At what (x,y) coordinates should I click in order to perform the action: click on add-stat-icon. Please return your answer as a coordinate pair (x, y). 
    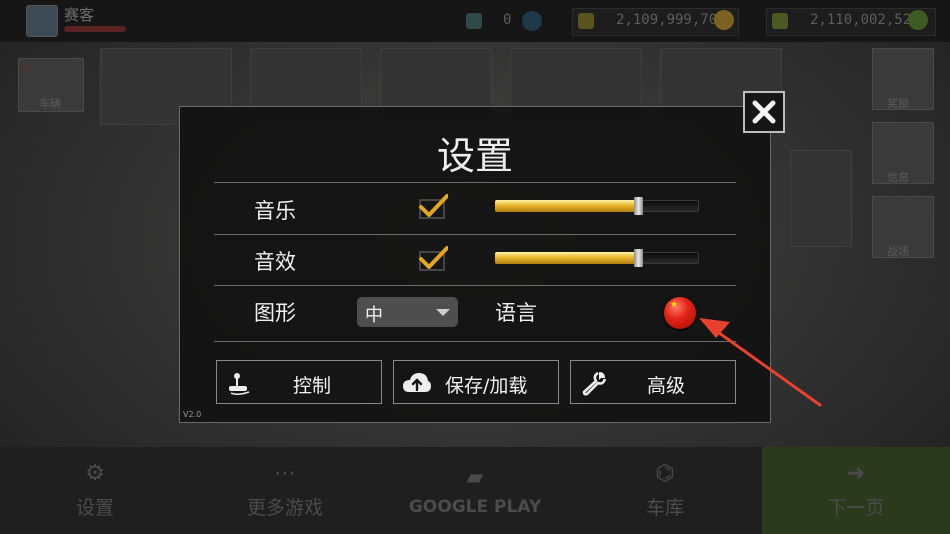
    Looking at the image, I should click on (532, 21).